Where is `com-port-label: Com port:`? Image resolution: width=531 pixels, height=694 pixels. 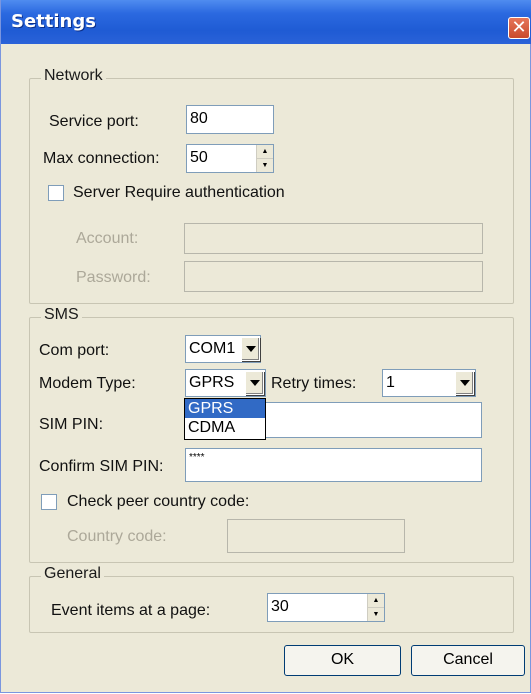 com-port-label: Com port: is located at coordinates (74, 350).